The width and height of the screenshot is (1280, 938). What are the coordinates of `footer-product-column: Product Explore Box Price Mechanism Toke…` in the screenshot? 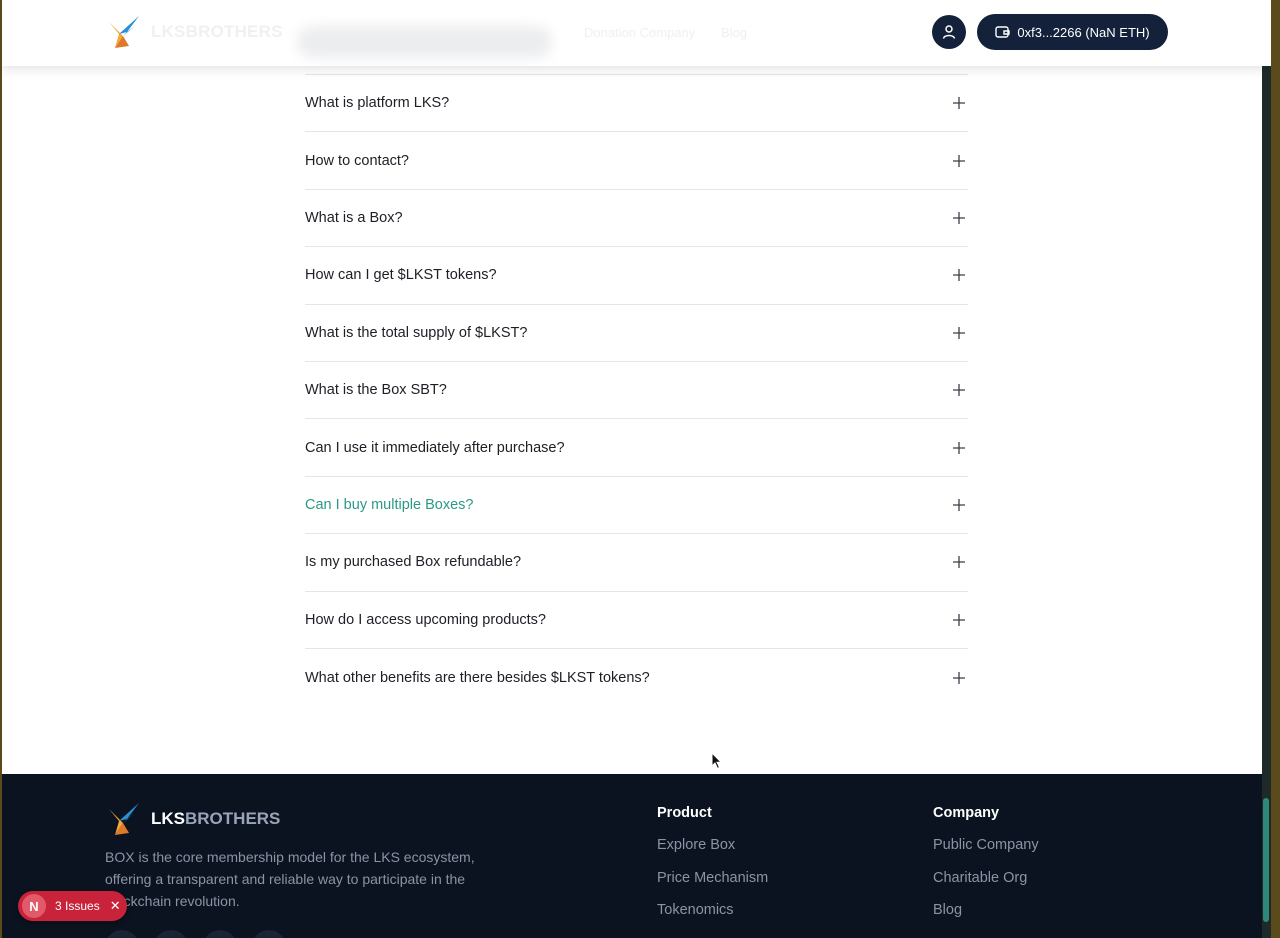 It's located at (712, 869).